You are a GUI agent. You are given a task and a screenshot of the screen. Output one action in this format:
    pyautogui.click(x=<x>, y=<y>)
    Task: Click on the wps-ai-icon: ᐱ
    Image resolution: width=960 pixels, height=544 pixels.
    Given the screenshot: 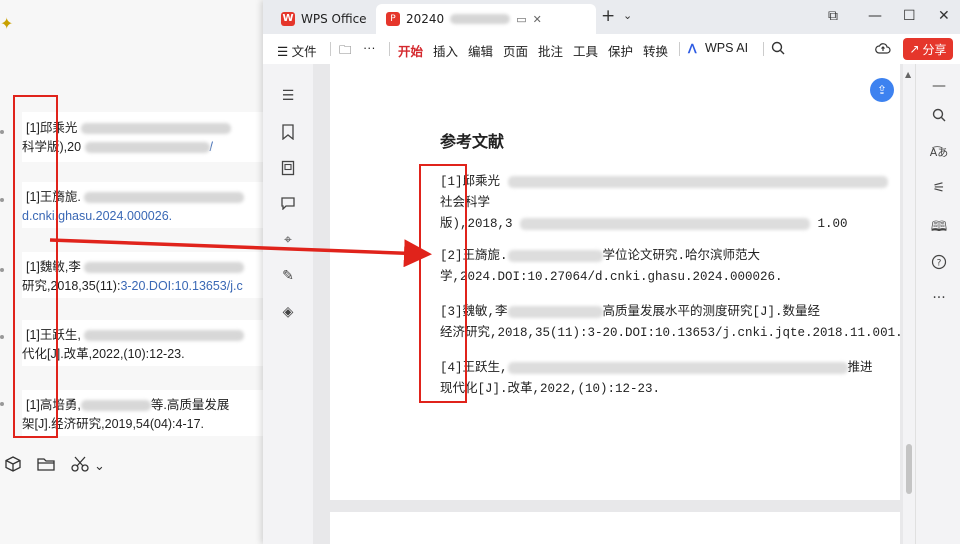 What is the action you would take?
    pyautogui.click(x=692, y=48)
    